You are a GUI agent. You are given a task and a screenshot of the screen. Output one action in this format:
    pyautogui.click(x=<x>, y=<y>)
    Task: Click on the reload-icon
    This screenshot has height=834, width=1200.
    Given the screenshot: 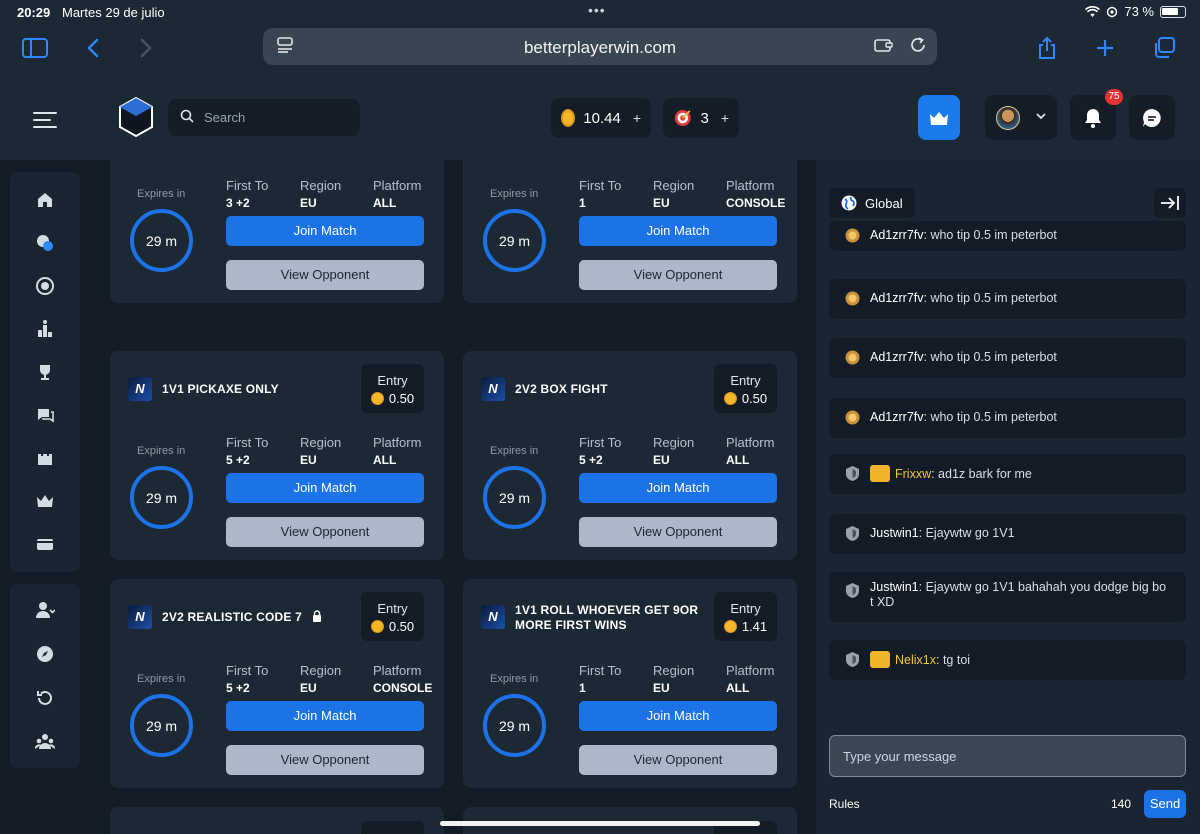 What is the action you would take?
    pyautogui.click(x=918, y=46)
    